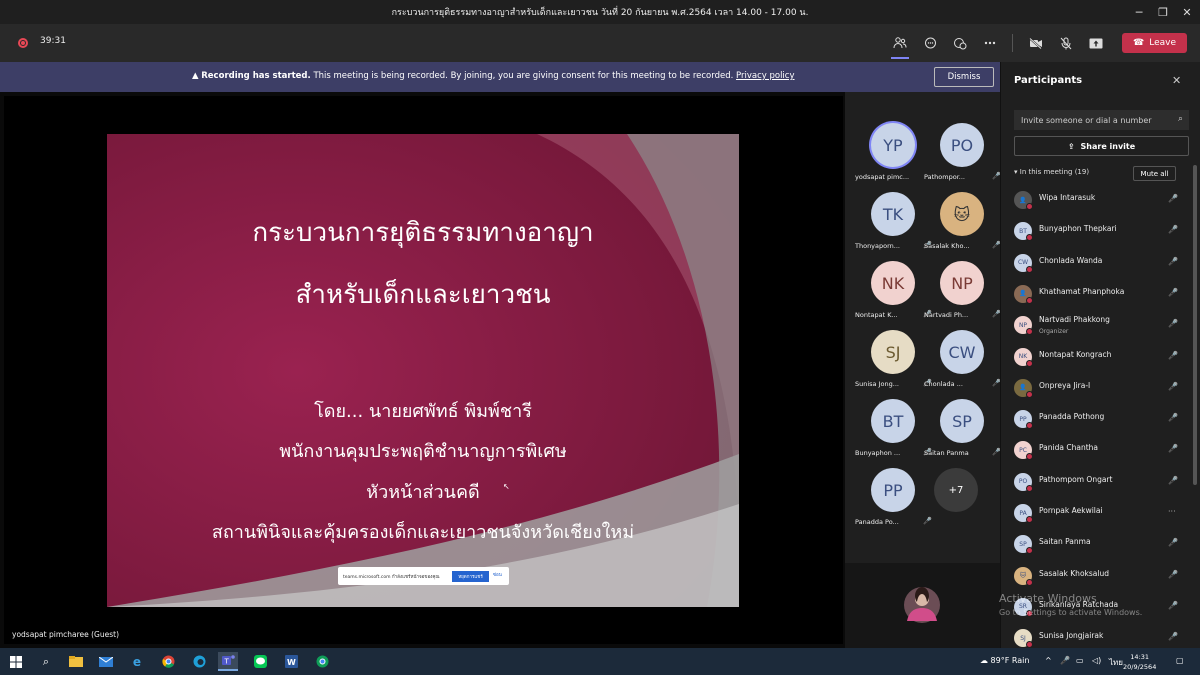 The width and height of the screenshot is (1200, 675). What do you see at coordinates (1012, 43) in the screenshot?
I see `toolbar-divider` at bounding box center [1012, 43].